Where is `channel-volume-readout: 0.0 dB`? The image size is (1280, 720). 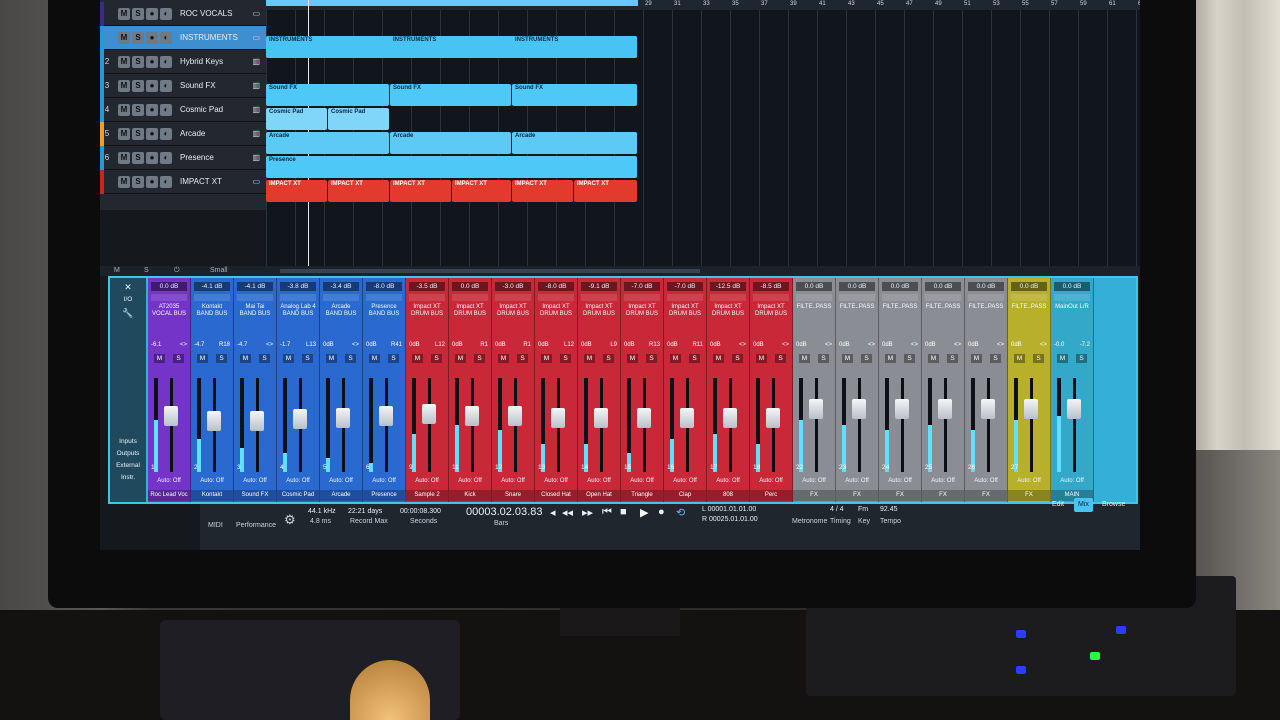 channel-volume-readout: 0.0 dB is located at coordinates (470, 286).